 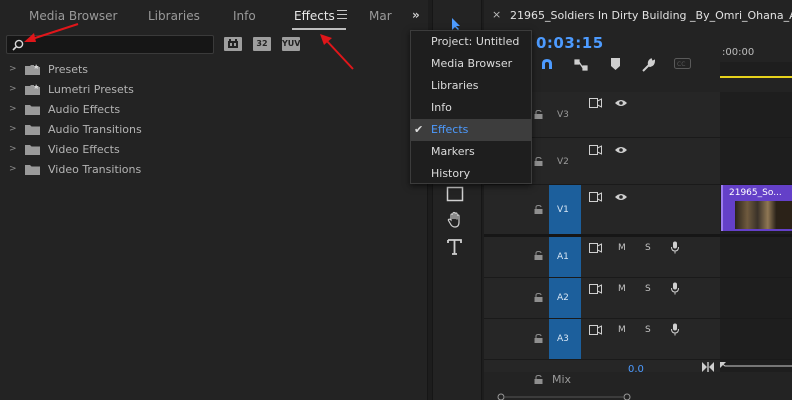 What do you see at coordinates (51, 32) in the screenshot?
I see `annotation-arrow-search` at bounding box center [51, 32].